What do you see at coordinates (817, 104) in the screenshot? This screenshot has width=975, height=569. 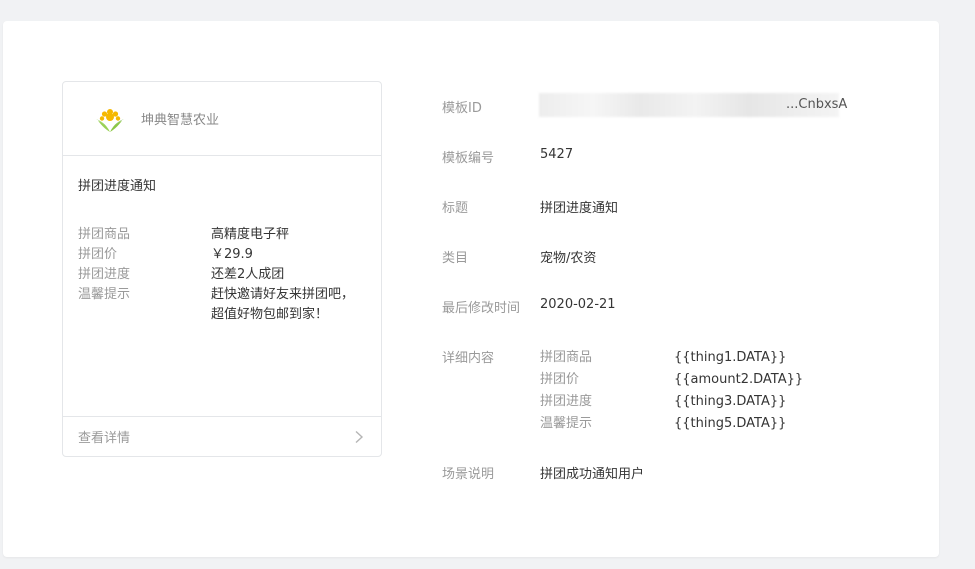 I see `template-id-value: ...CnbxsA` at bounding box center [817, 104].